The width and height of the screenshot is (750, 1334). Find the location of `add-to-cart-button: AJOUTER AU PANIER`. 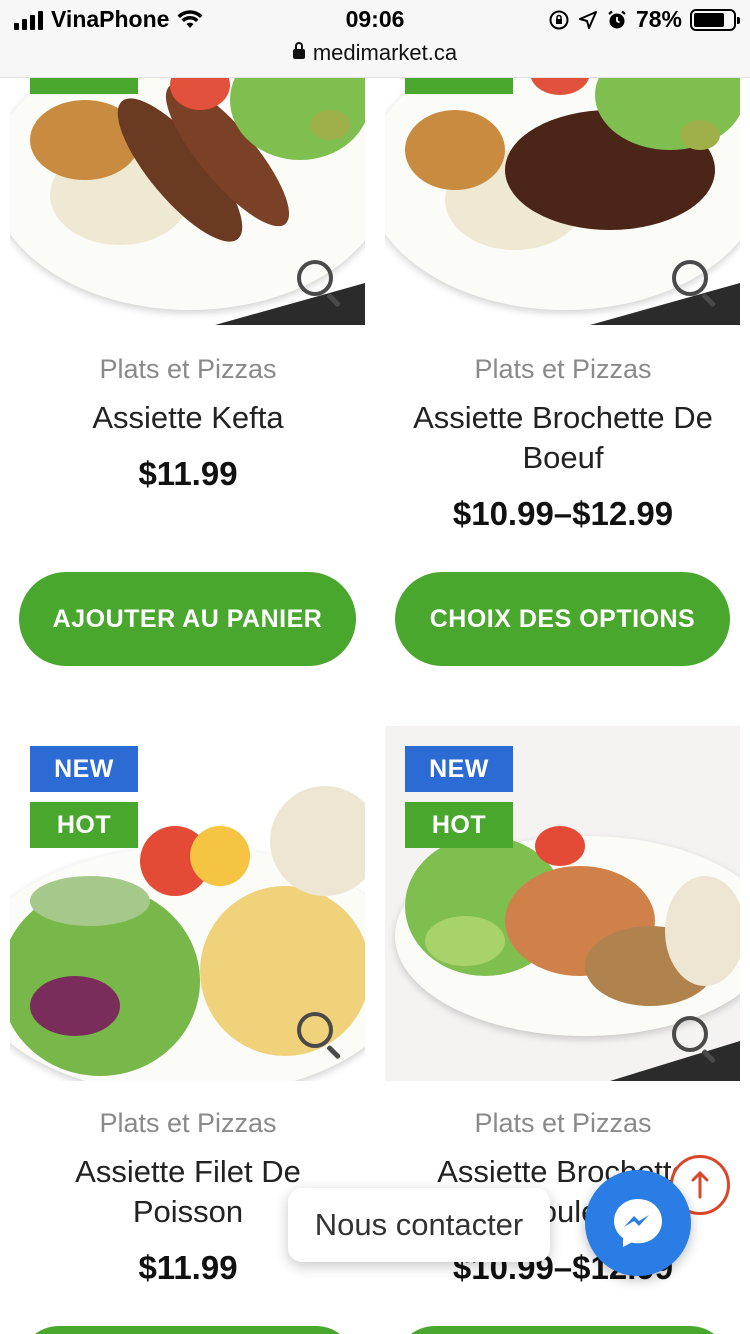

add-to-cart-button: AJOUTER AU PANIER is located at coordinates (187, 619).